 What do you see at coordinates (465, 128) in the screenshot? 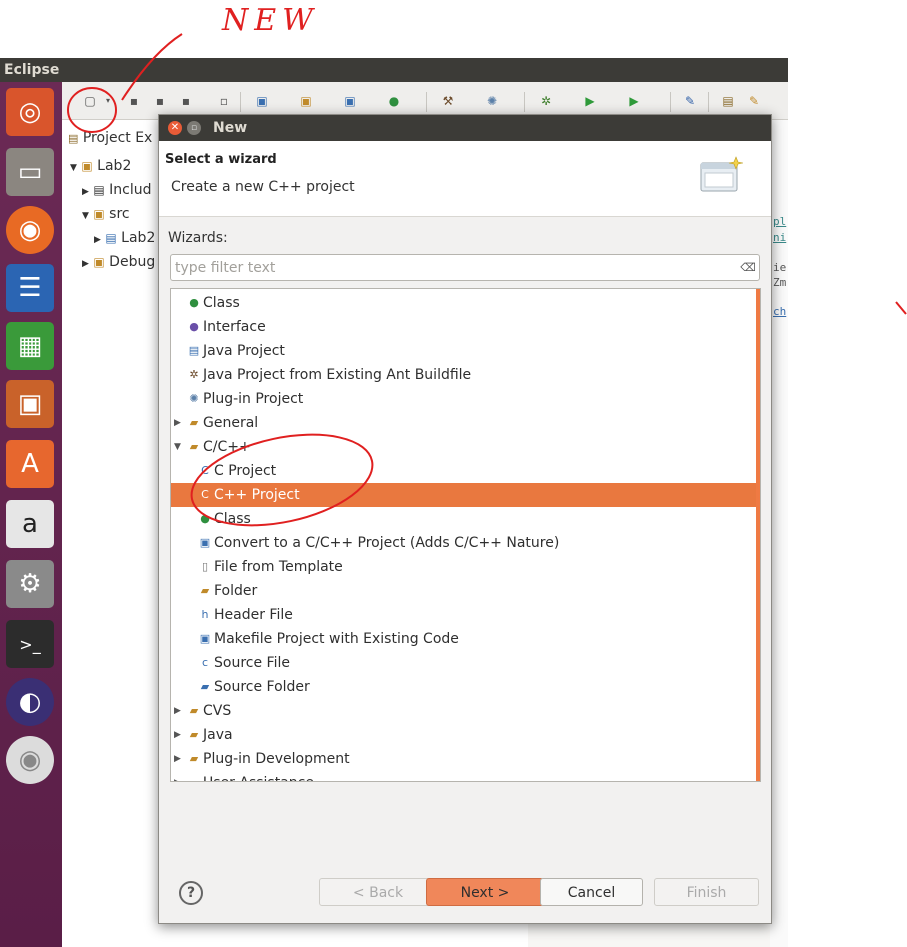
I see `dialog-title-bar: ✕ ▫ New` at bounding box center [465, 128].